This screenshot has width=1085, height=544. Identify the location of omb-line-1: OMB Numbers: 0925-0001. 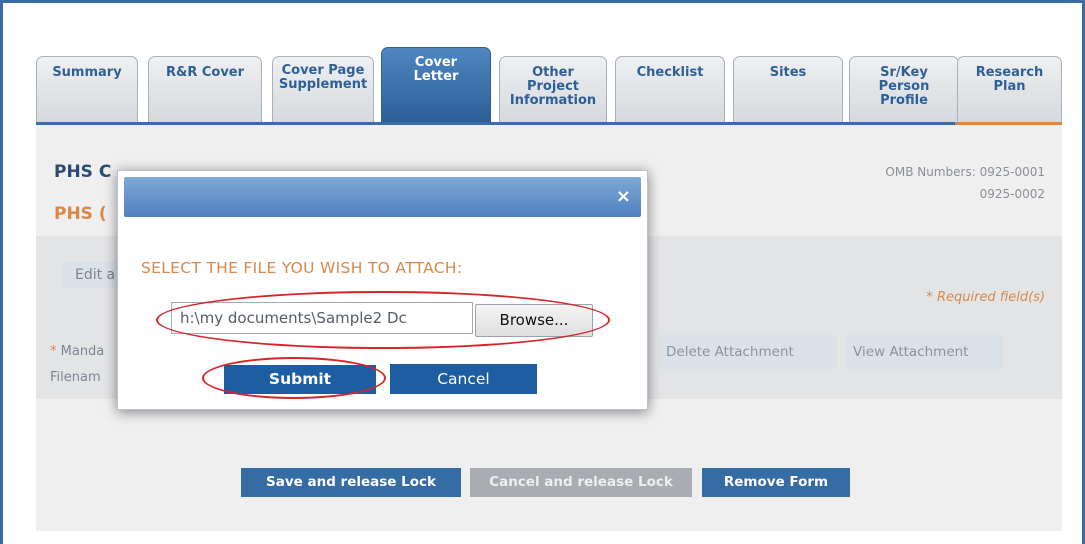
(965, 172).